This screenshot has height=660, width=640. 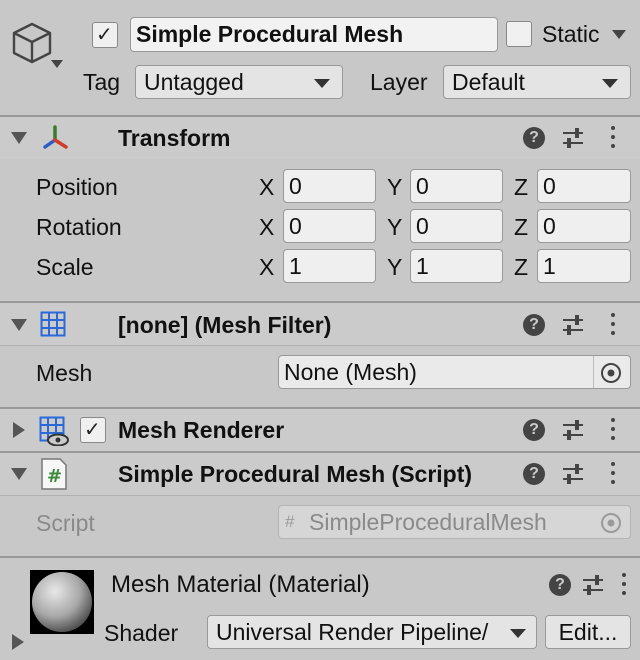 I want to click on material-sphere-icon, so click(x=62, y=602).